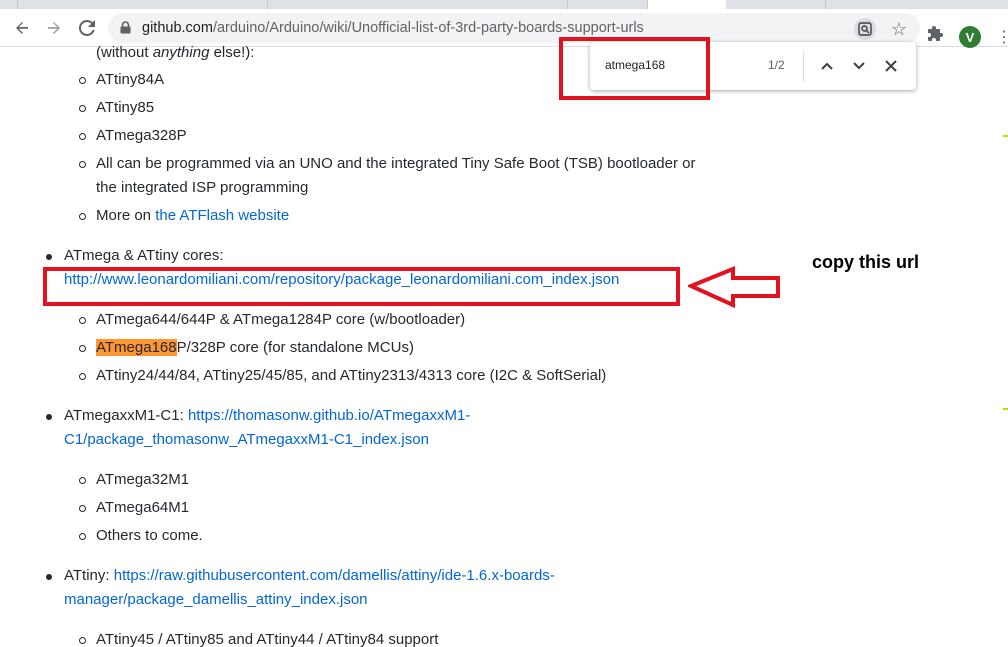 This screenshot has height=647, width=1008. What do you see at coordinates (295, 347) in the screenshot?
I see `list-item-rest: P/328P core (for standalone MCUs)` at bounding box center [295, 347].